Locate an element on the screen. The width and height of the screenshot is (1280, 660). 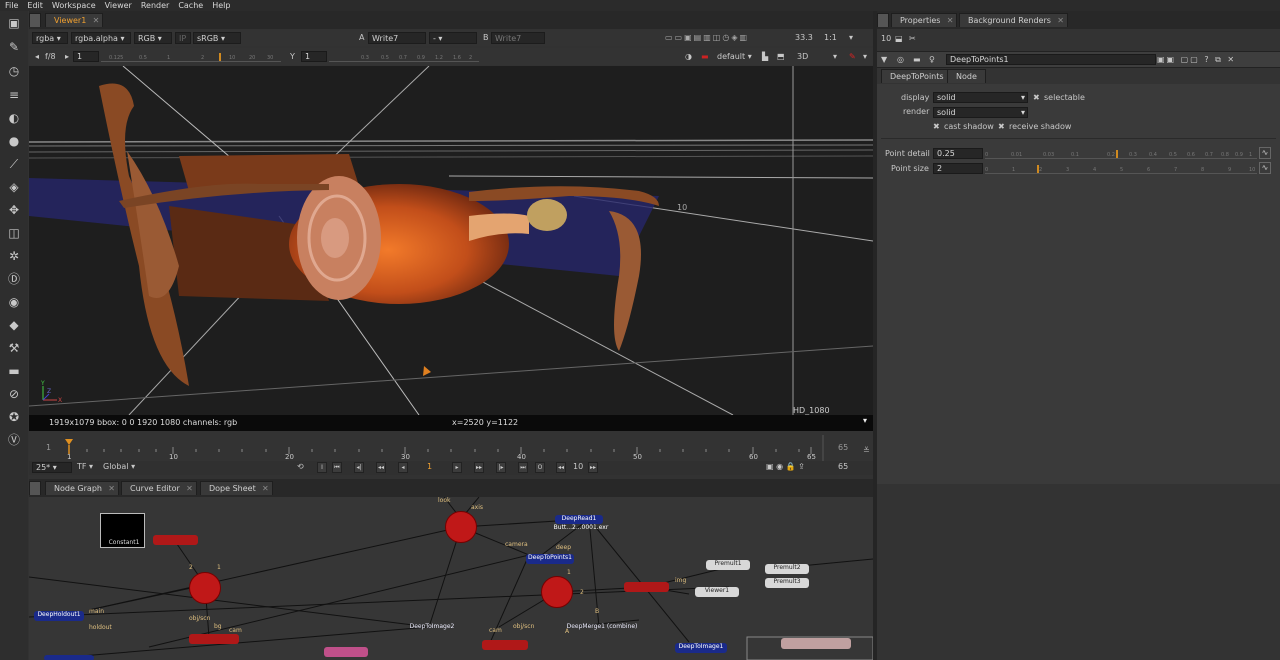
playhead-marker is located at coordinates (69, 442).